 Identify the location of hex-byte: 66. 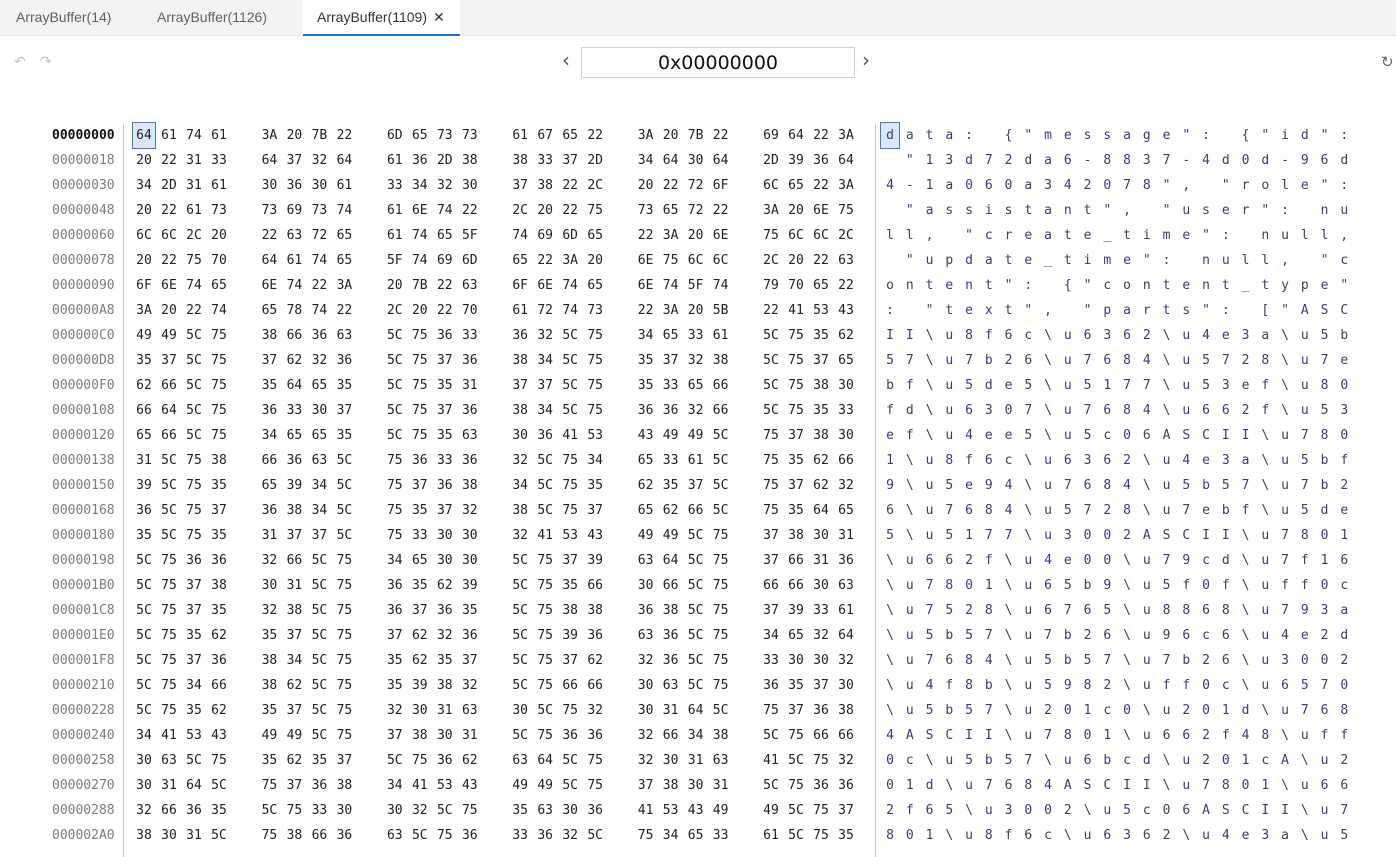
(721, 385).